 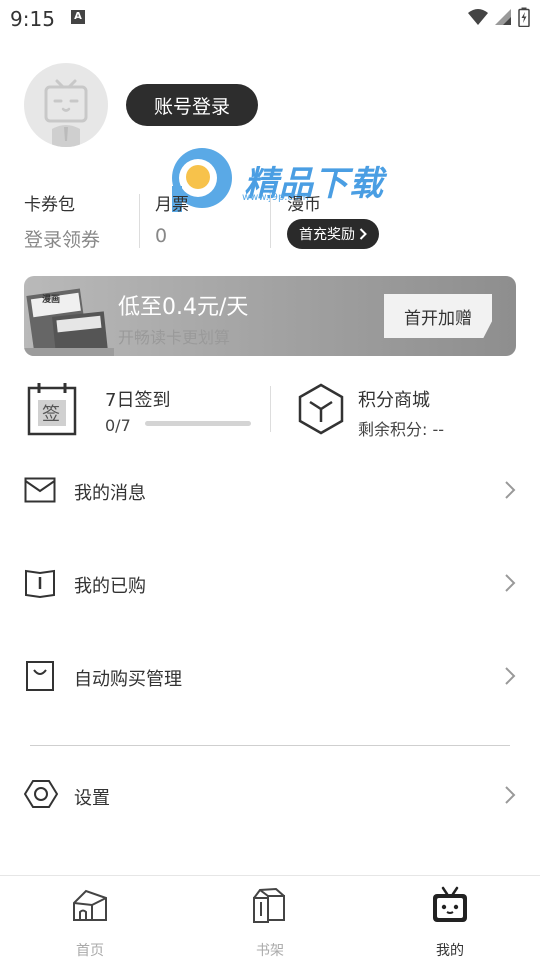 What do you see at coordinates (66, 113) in the screenshot?
I see `tv-mascot-avatar-icon` at bounding box center [66, 113].